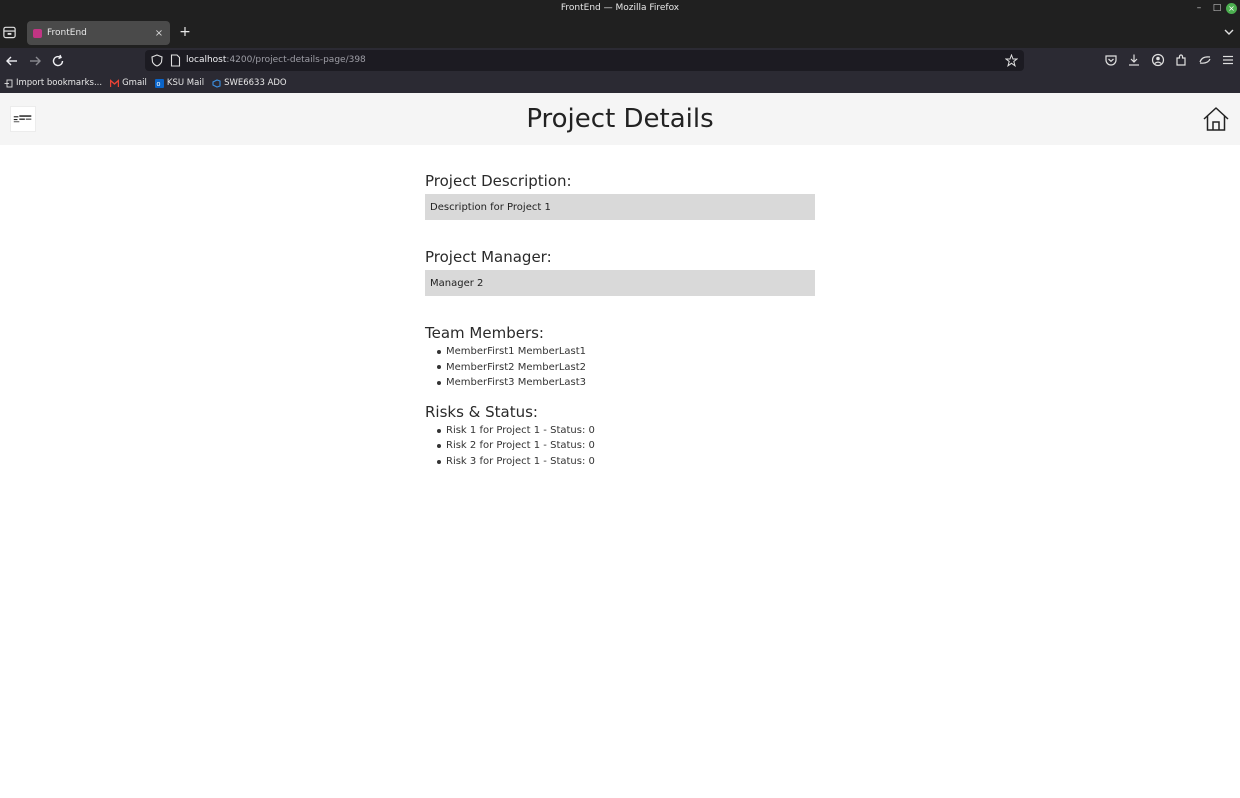 The width and height of the screenshot is (1240, 798). What do you see at coordinates (626, 352) in the screenshot?
I see `list-item: MemberFirst1 MemberLast1` at bounding box center [626, 352].